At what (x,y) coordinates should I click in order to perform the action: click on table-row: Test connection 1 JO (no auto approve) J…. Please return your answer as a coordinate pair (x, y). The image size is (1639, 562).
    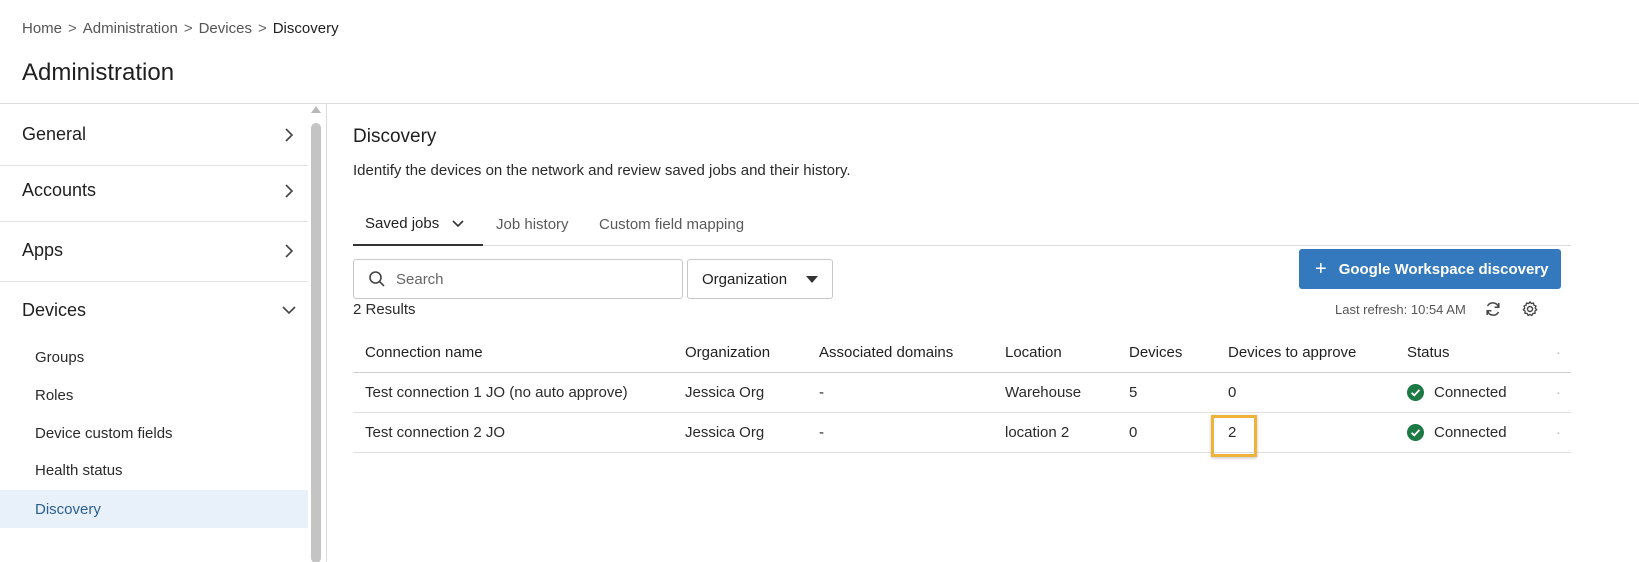
    Looking at the image, I should click on (962, 393).